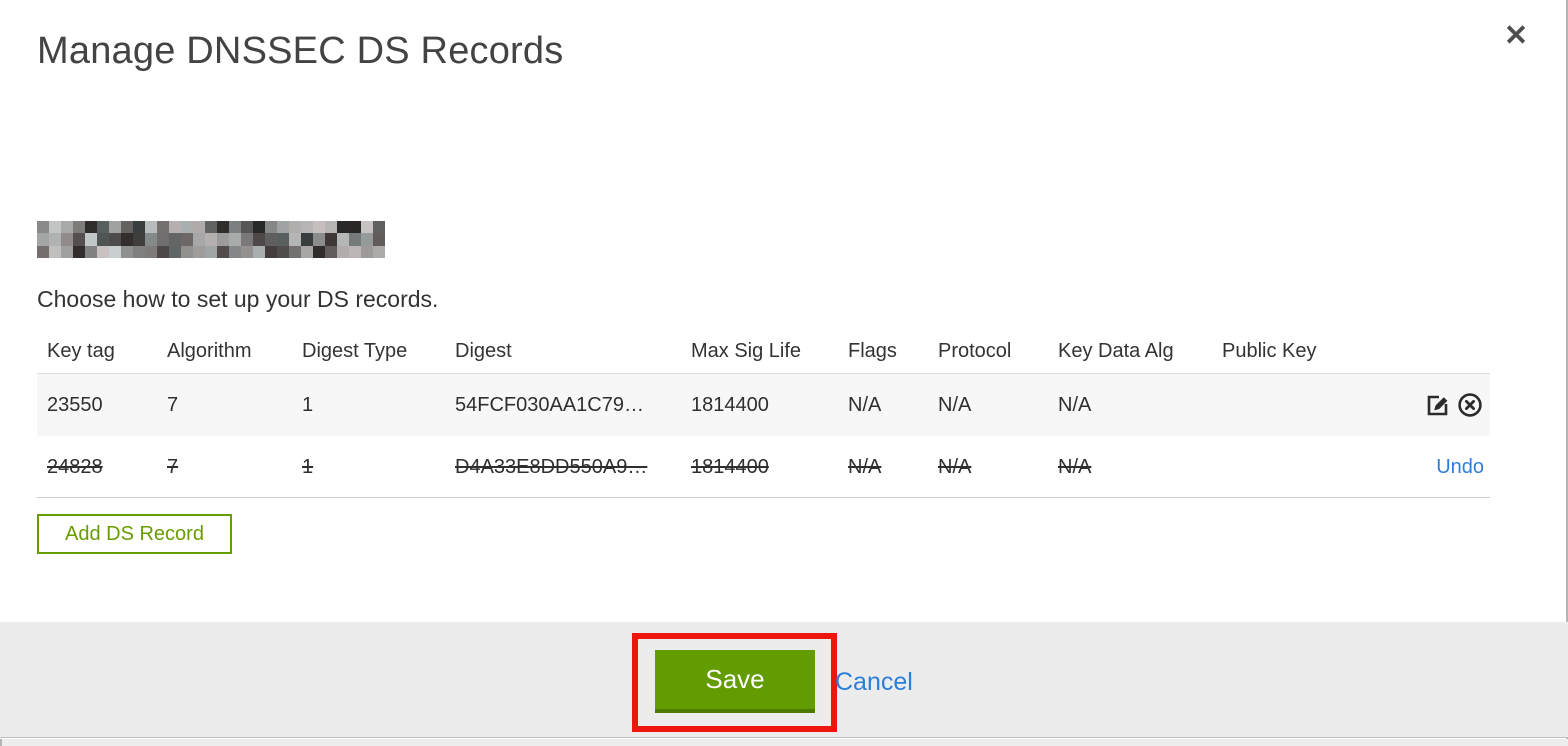 This screenshot has width=1568, height=746. Describe the element at coordinates (874, 682) in the screenshot. I see `cancel-link: Cancel` at that location.